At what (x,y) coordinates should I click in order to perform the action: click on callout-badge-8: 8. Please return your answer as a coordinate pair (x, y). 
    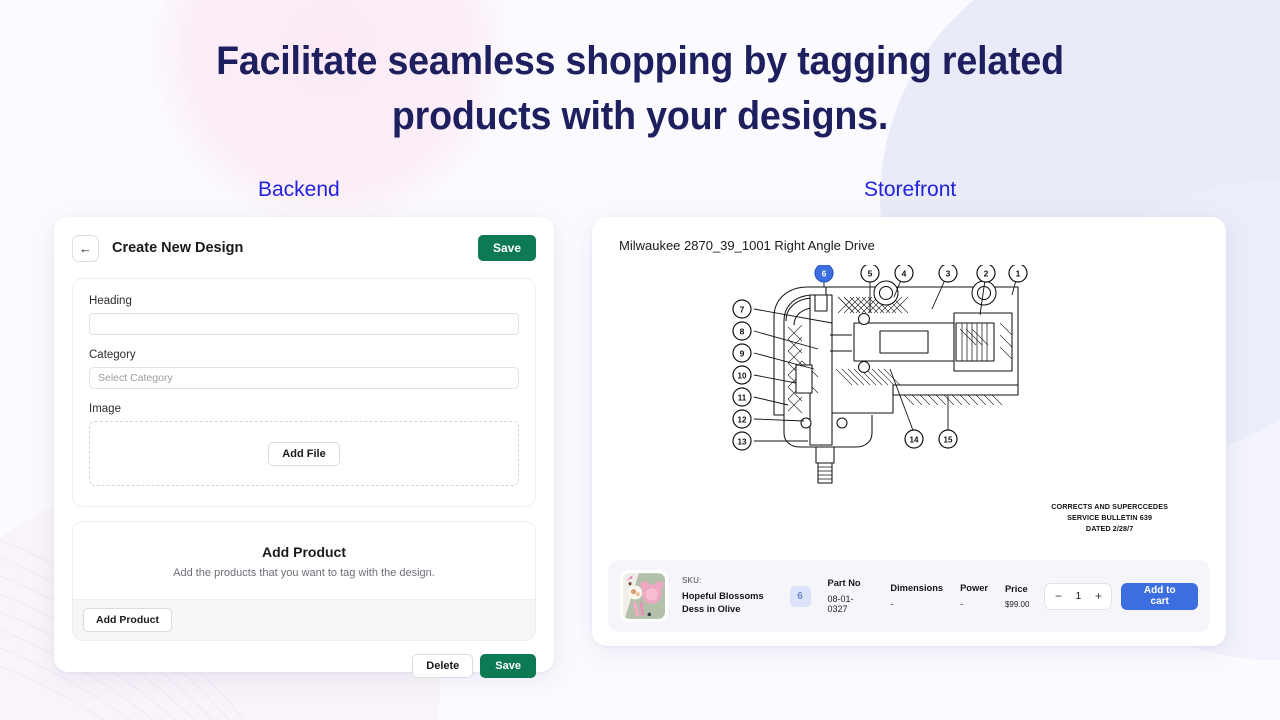
    Looking at the image, I should click on (742, 331).